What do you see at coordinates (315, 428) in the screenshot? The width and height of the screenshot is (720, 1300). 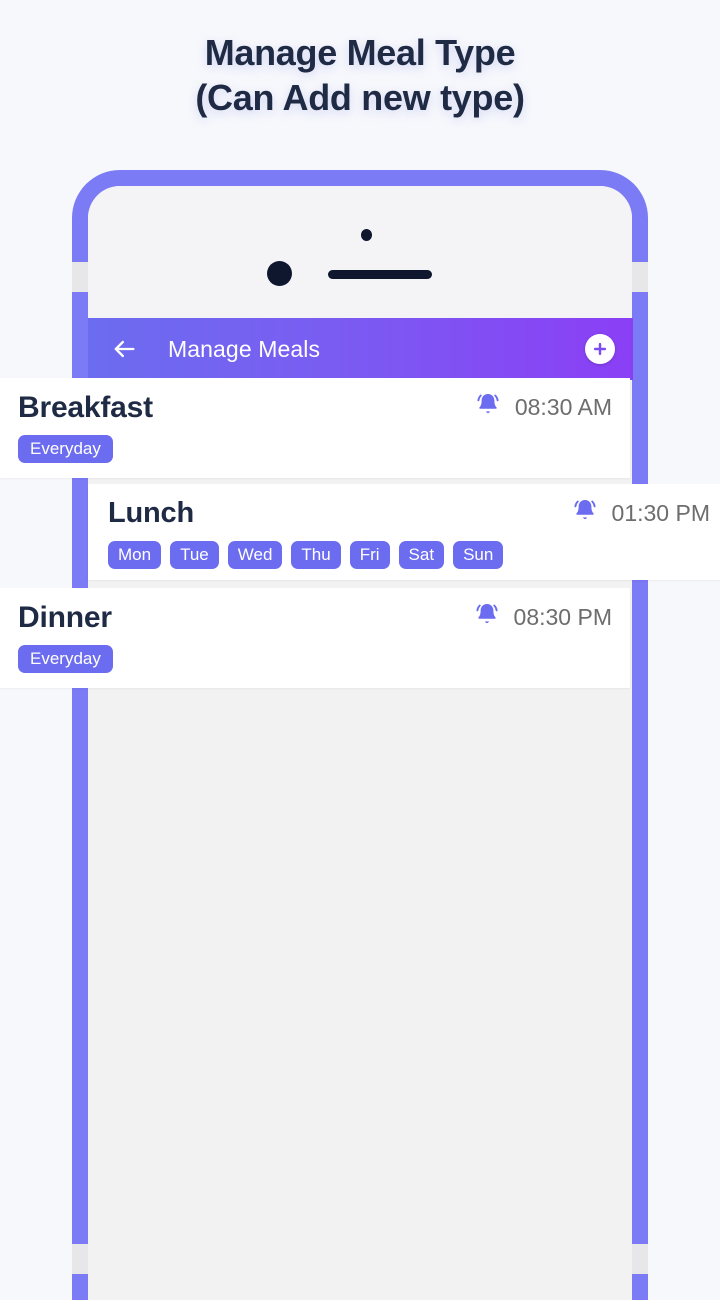 I see `meal-card-breakfast: Breakfast 08:30 AM Everyday` at bounding box center [315, 428].